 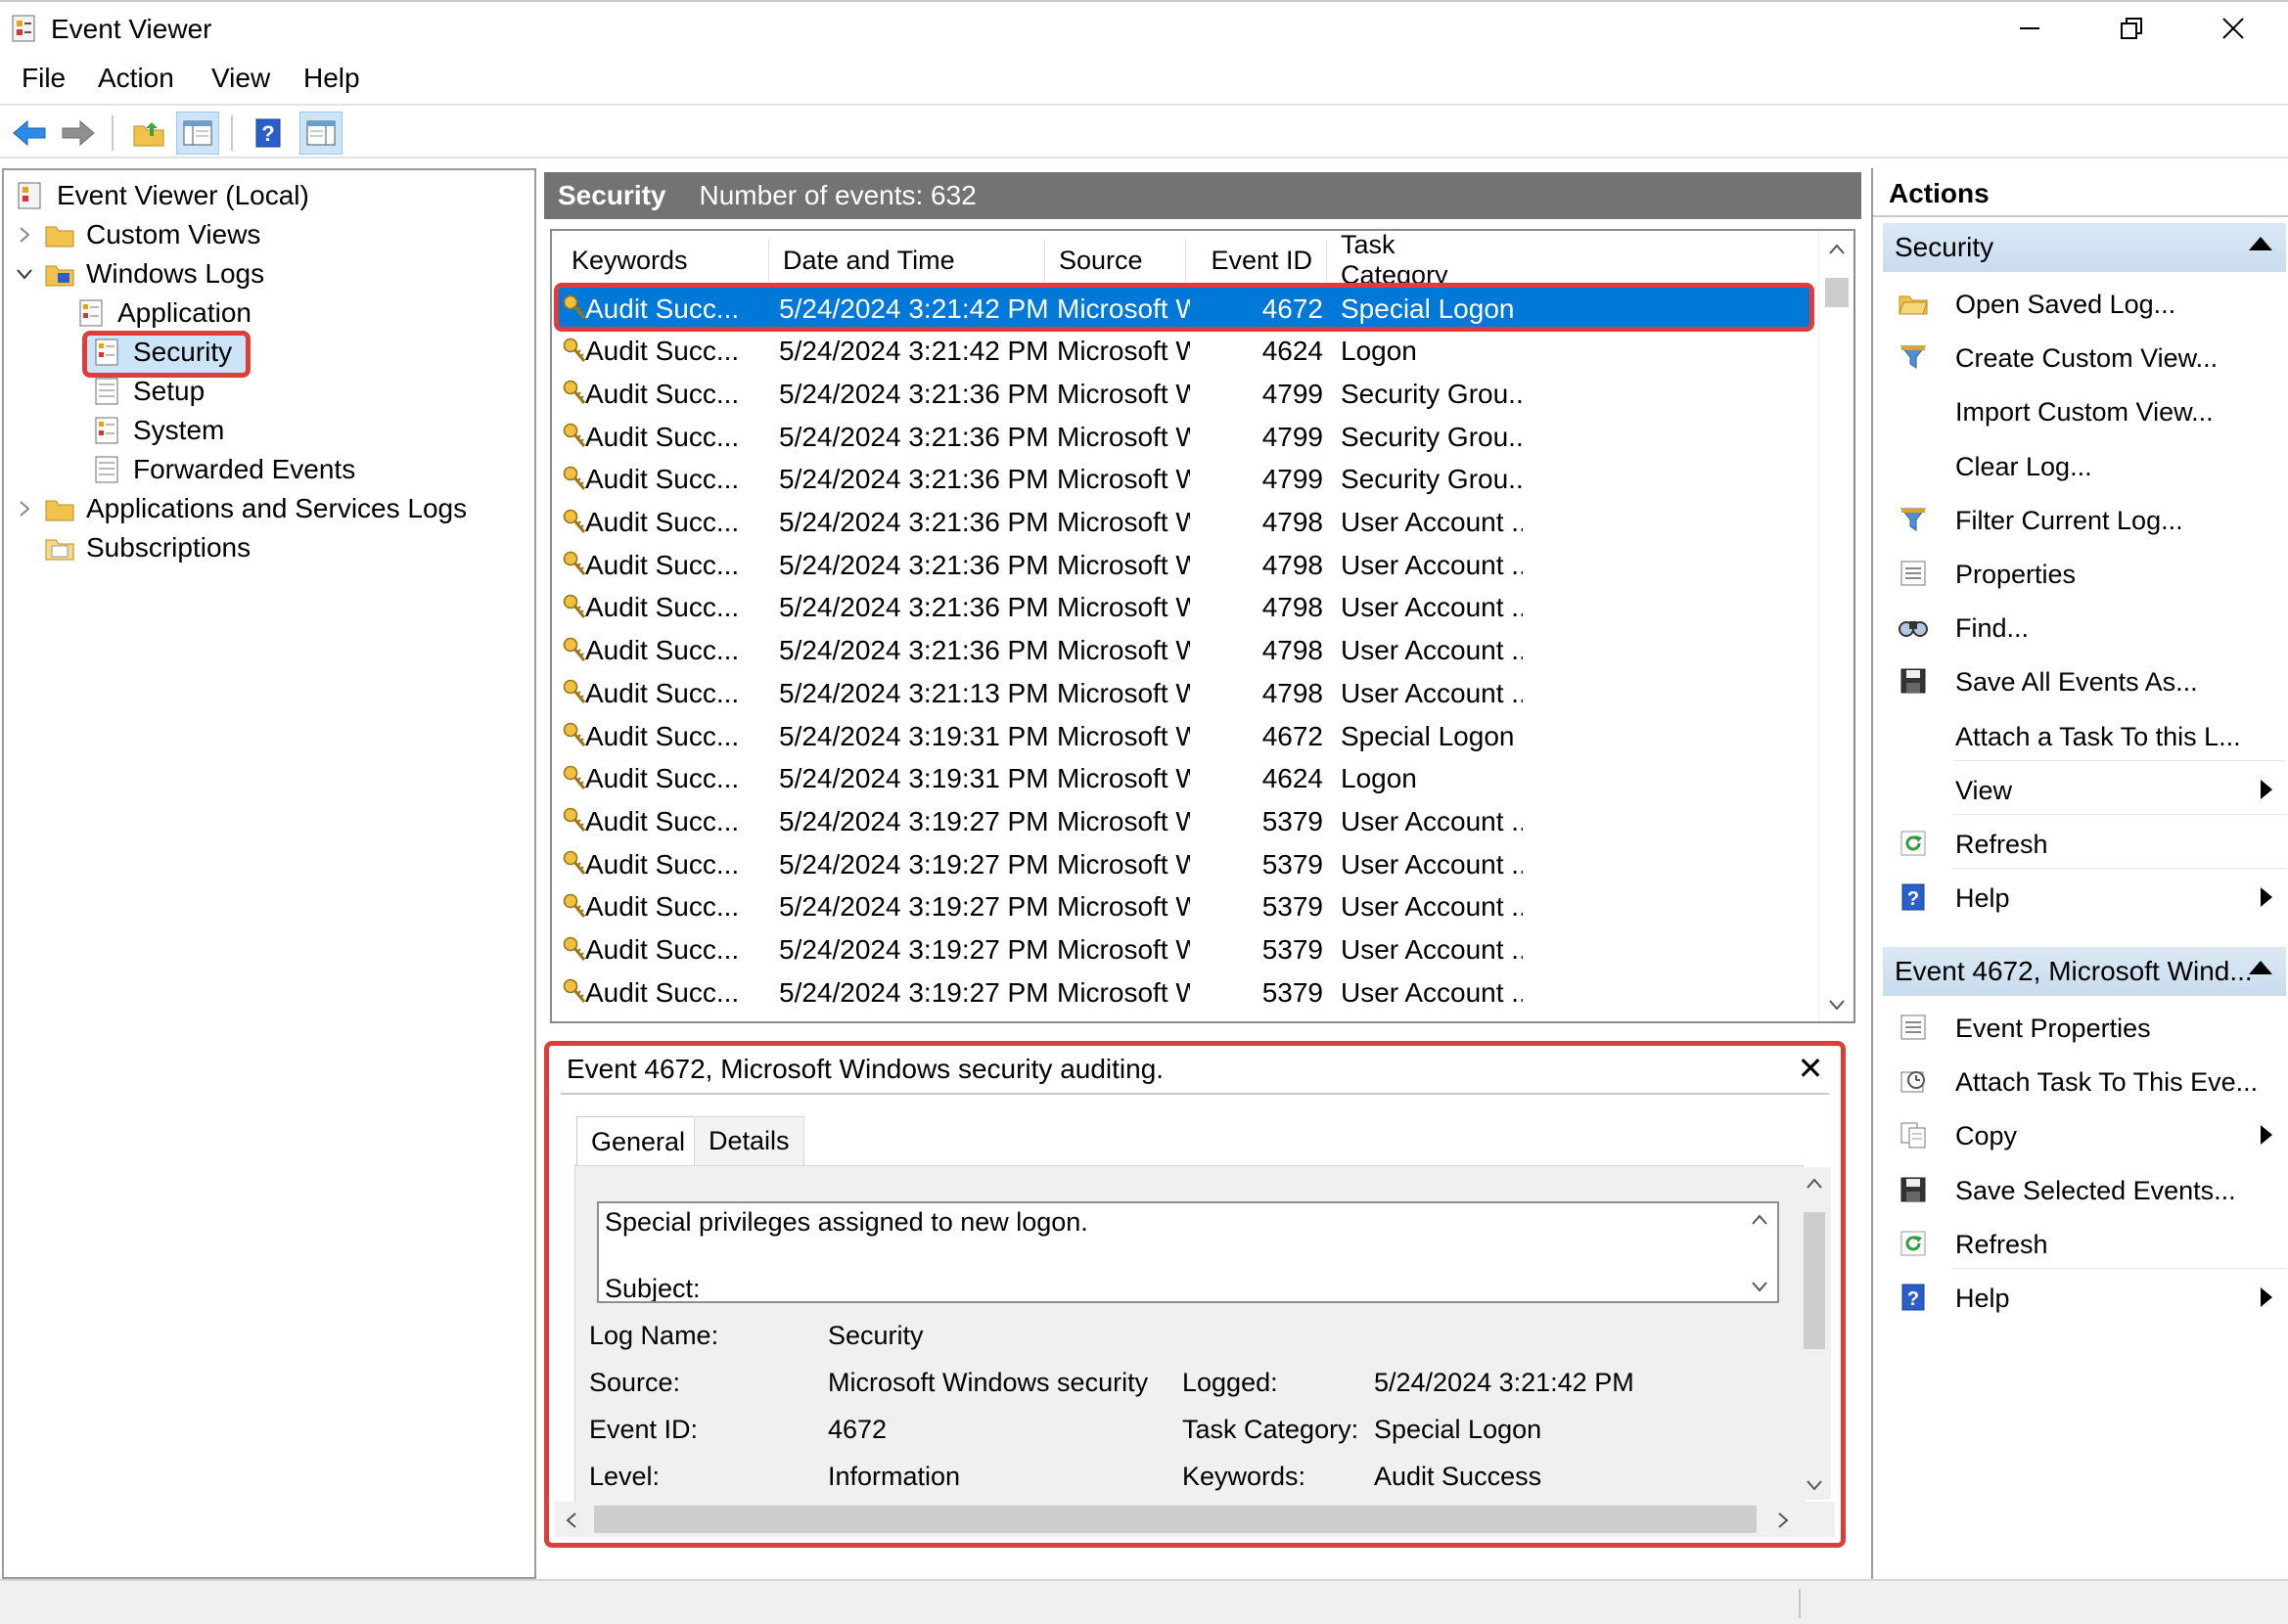 I want to click on minimize-button, so click(x=2030, y=28).